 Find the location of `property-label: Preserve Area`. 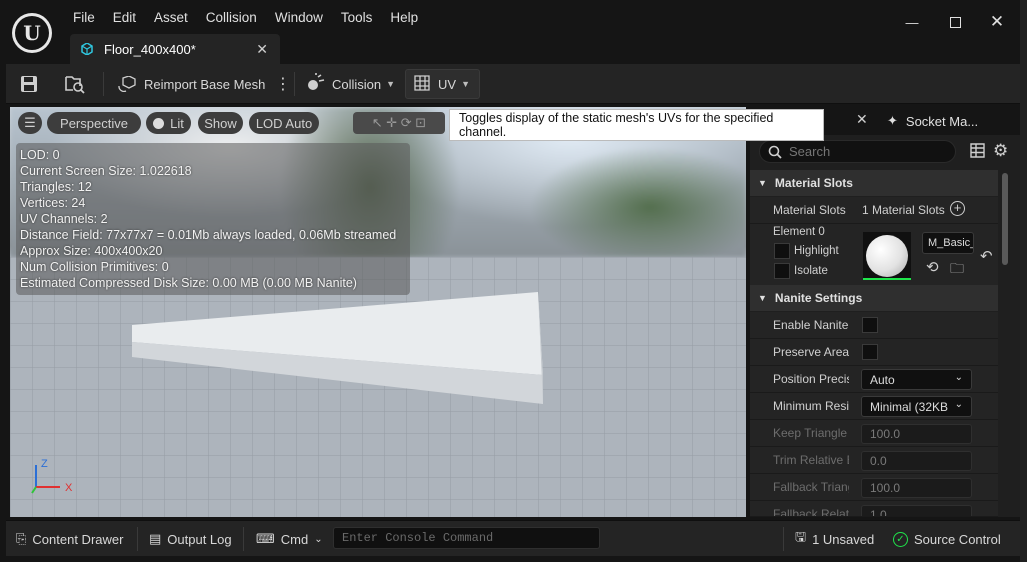

property-label: Preserve Area is located at coordinates (811, 352).